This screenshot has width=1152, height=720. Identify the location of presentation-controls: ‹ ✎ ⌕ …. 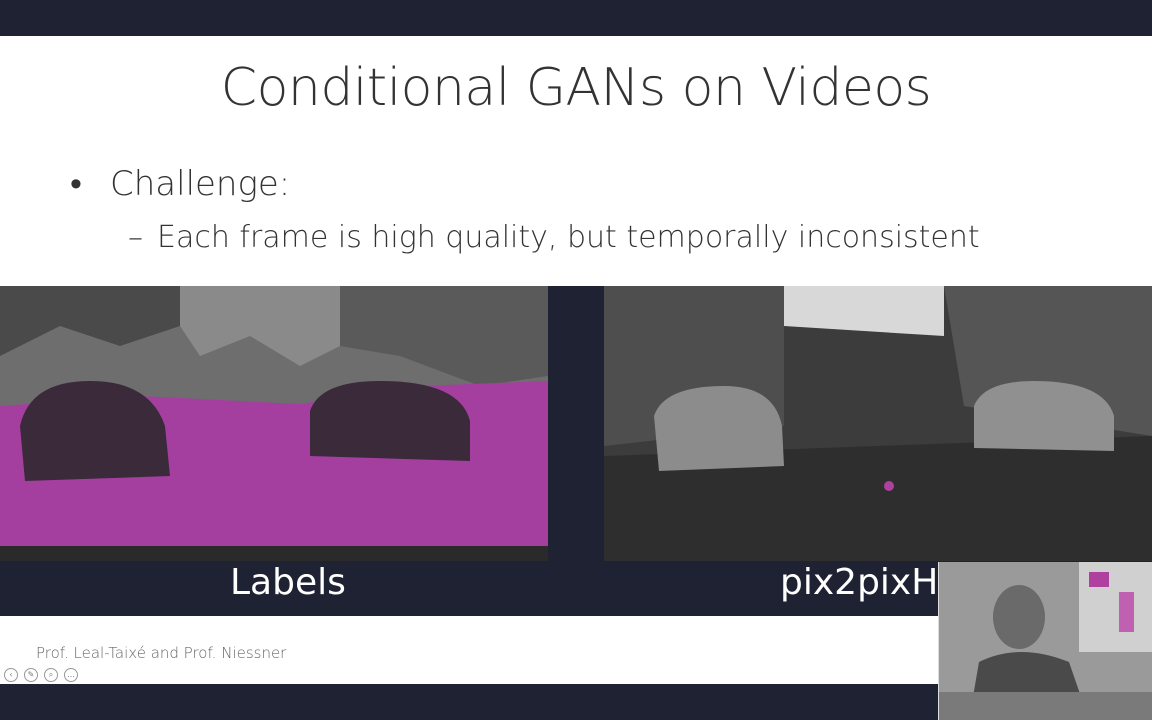
(41, 675).